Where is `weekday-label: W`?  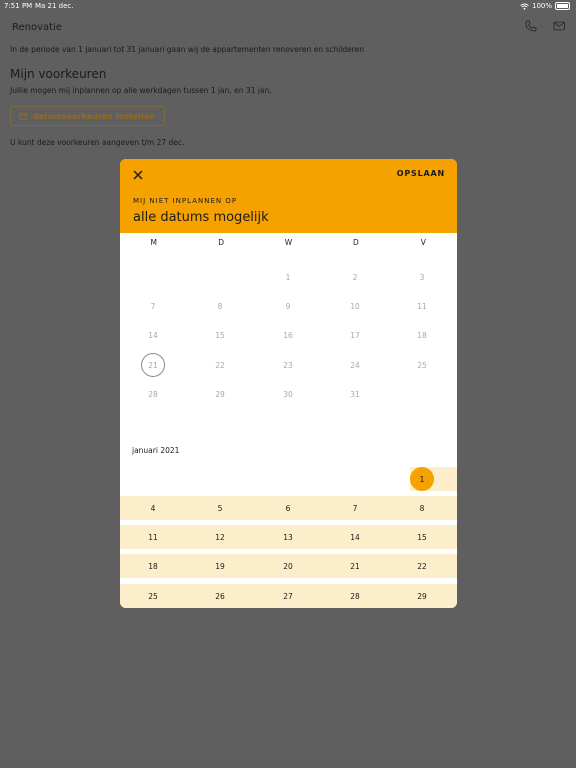
weekday-label: W is located at coordinates (288, 242).